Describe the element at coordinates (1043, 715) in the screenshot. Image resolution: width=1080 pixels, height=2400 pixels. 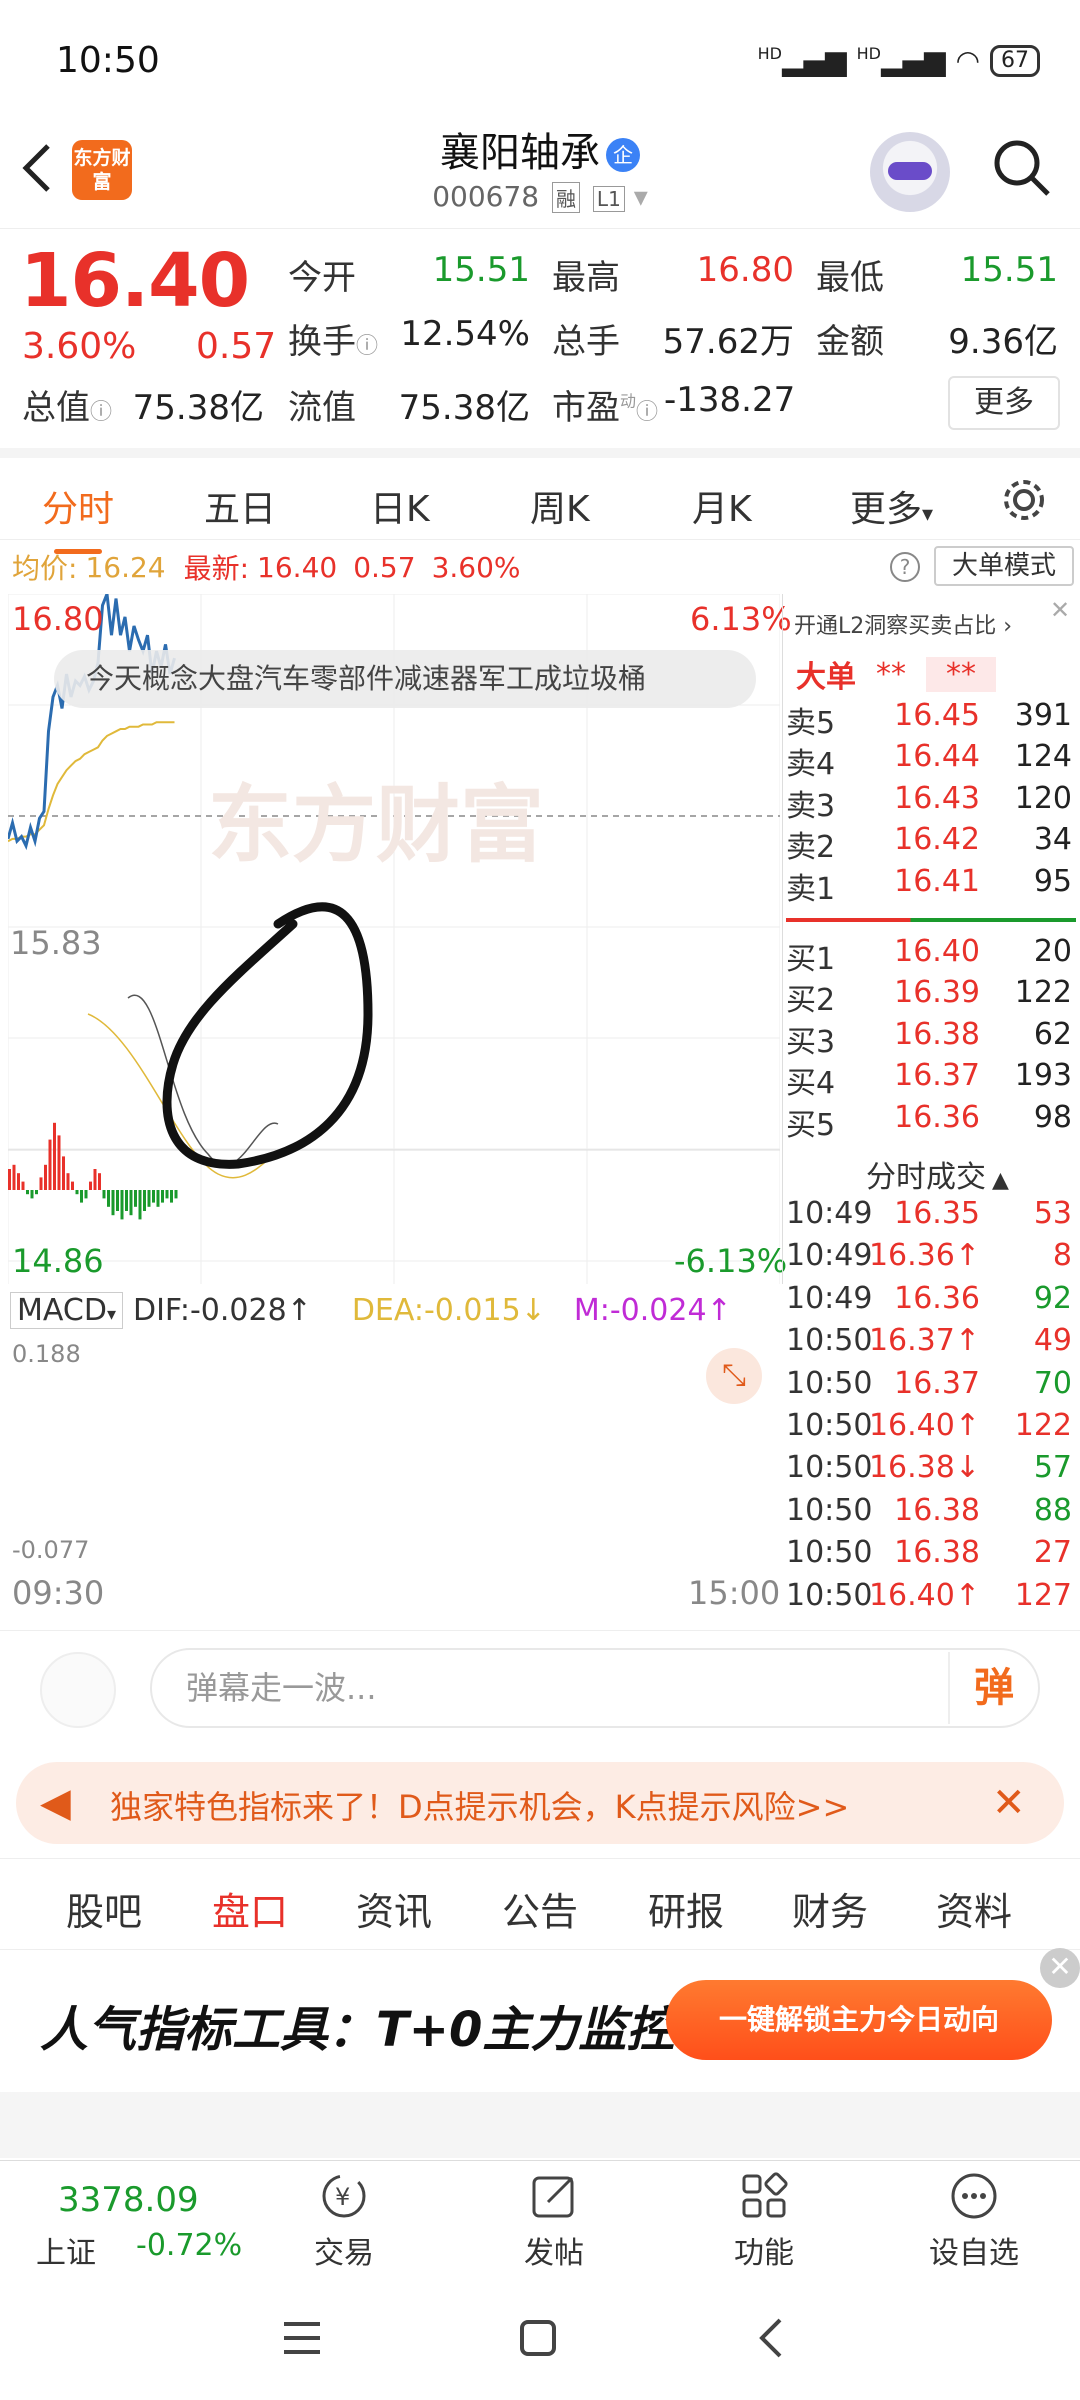
I see `row-volume: 391` at that location.